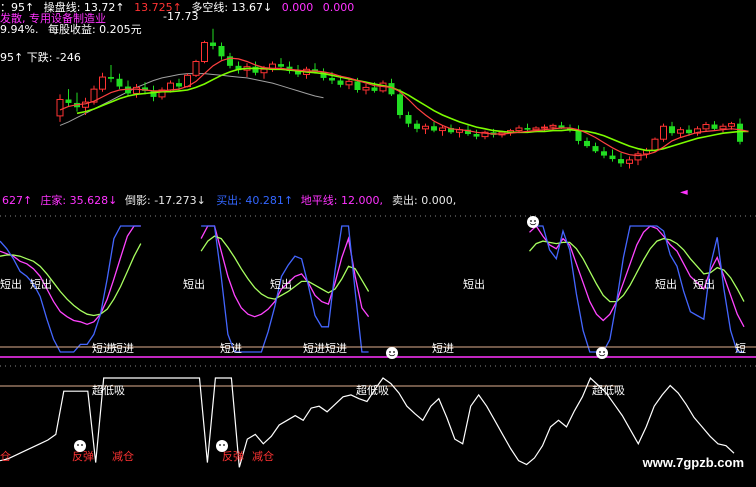 The image size is (756, 487). What do you see at coordinates (5, 456) in the screenshot?
I see `signal-label: 仓` at bounding box center [5, 456].